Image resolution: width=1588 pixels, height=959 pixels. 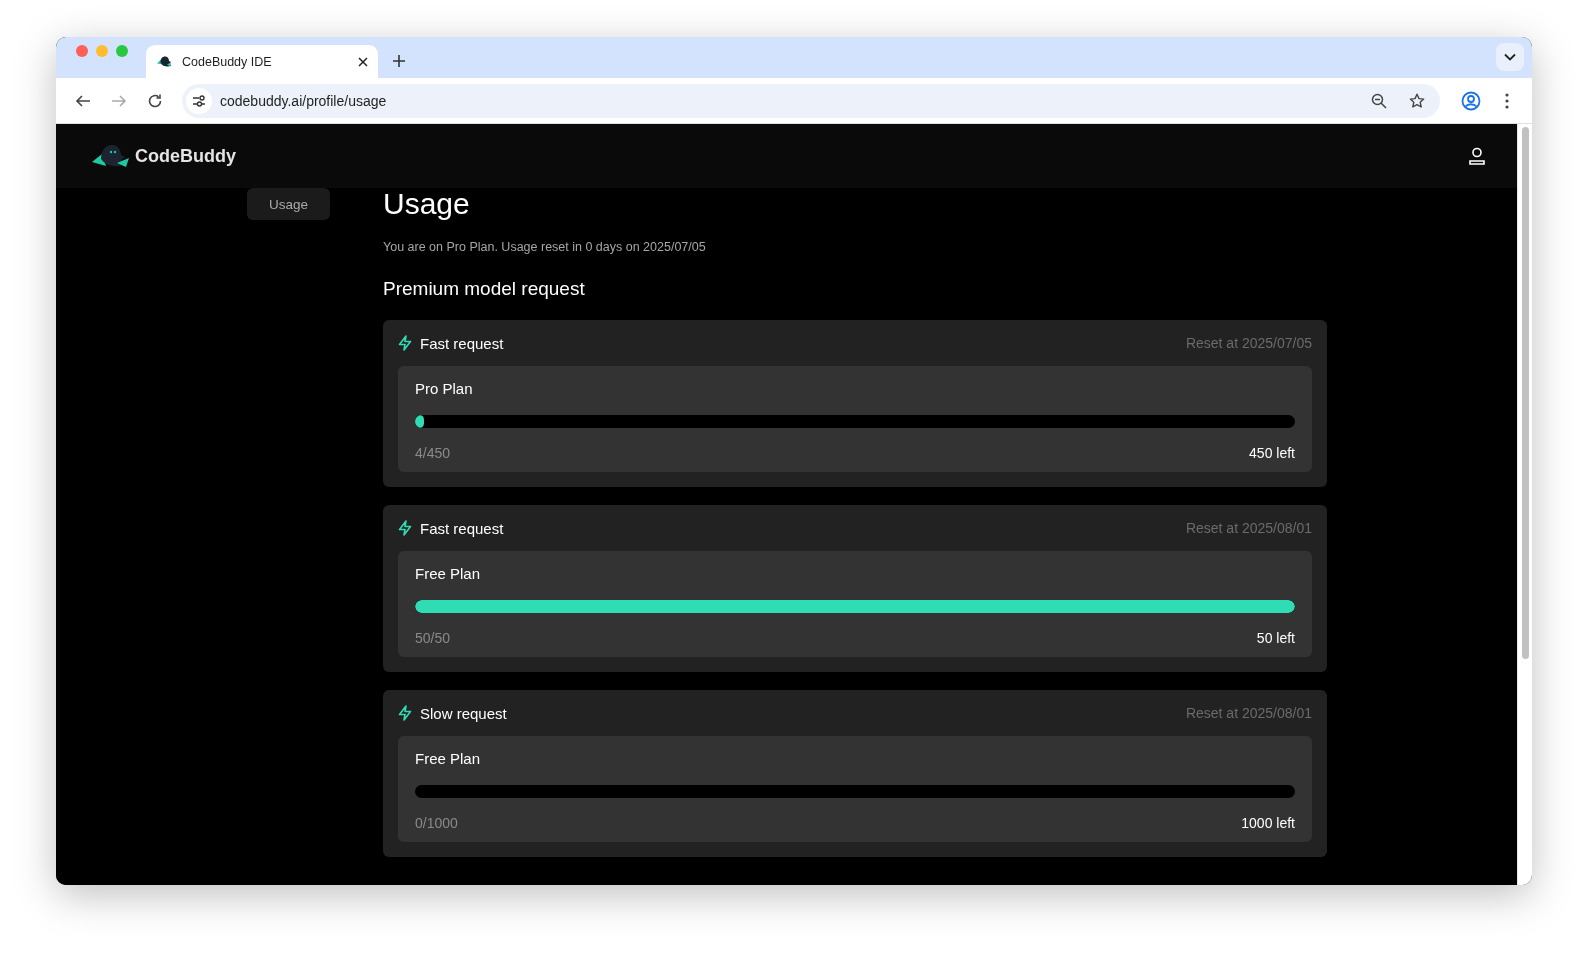 What do you see at coordinates (185, 156) in the screenshot?
I see `brand-name: CodeBuddy` at bounding box center [185, 156].